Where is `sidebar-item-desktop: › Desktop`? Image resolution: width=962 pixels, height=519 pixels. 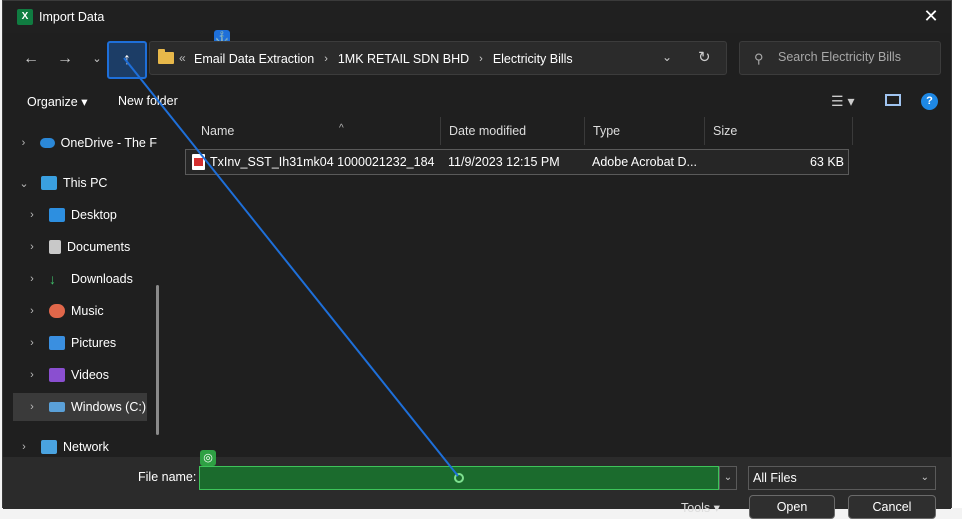
sidebar-item-desktop: › Desktop is located at coordinates (91, 215).